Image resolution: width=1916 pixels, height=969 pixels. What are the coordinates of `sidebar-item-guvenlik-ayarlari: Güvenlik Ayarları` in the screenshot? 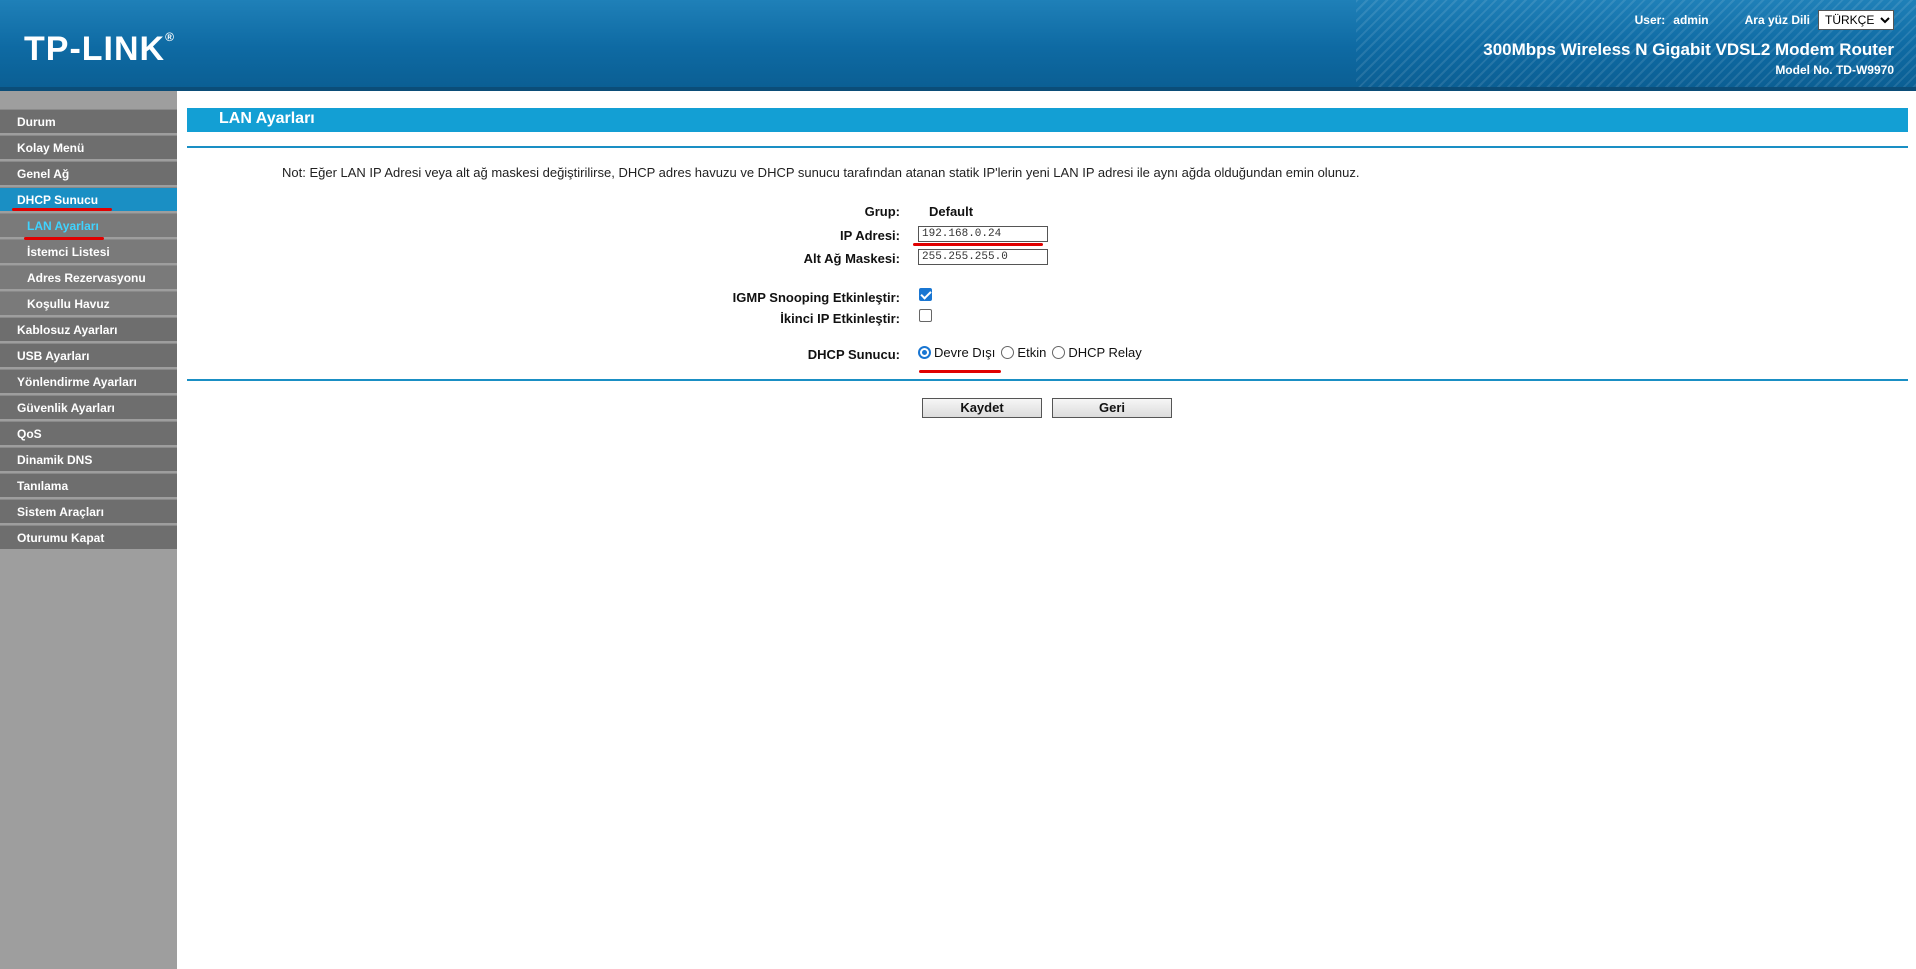 It's located at (88, 407).